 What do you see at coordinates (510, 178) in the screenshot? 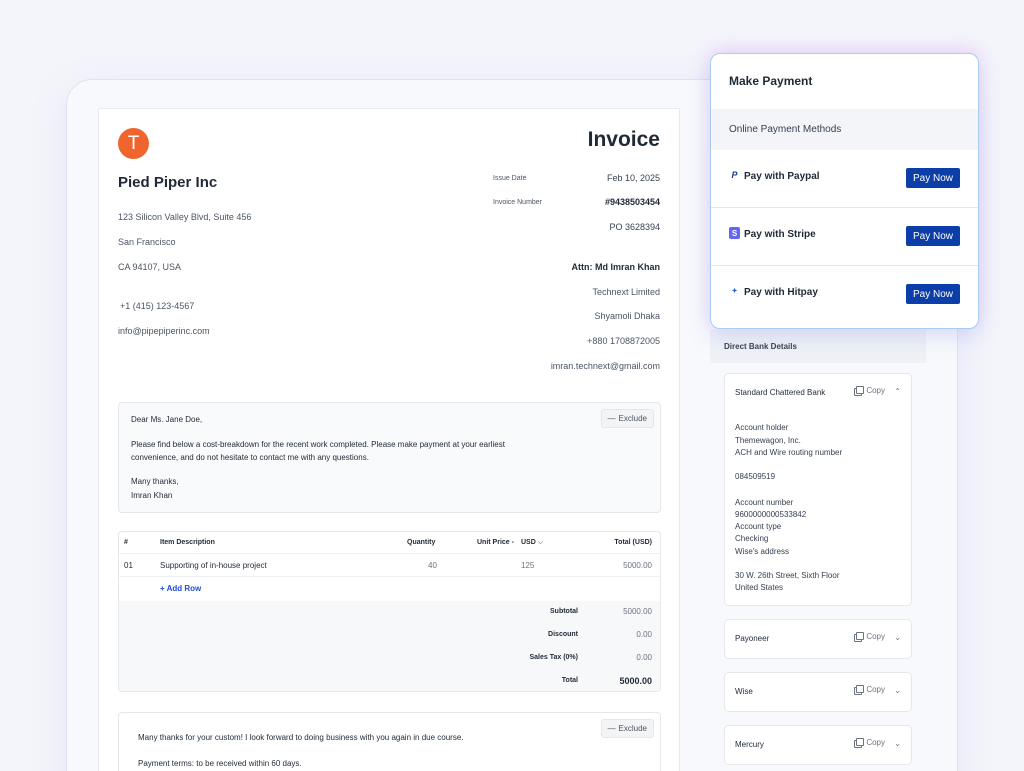
I see `issue-date-label: Issue Date` at bounding box center [510, 178].